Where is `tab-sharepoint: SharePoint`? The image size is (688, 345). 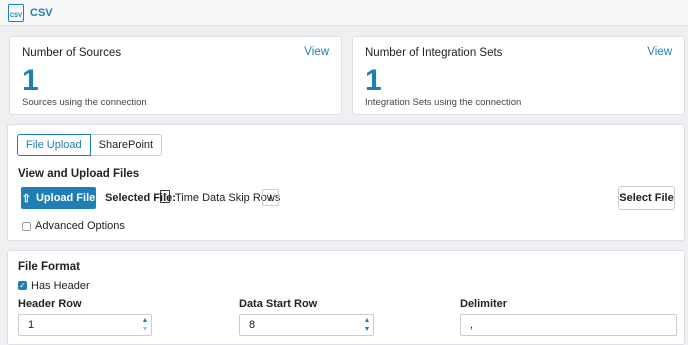
tab-sharepoint: SharePoint is located at coordinates (126, 145).